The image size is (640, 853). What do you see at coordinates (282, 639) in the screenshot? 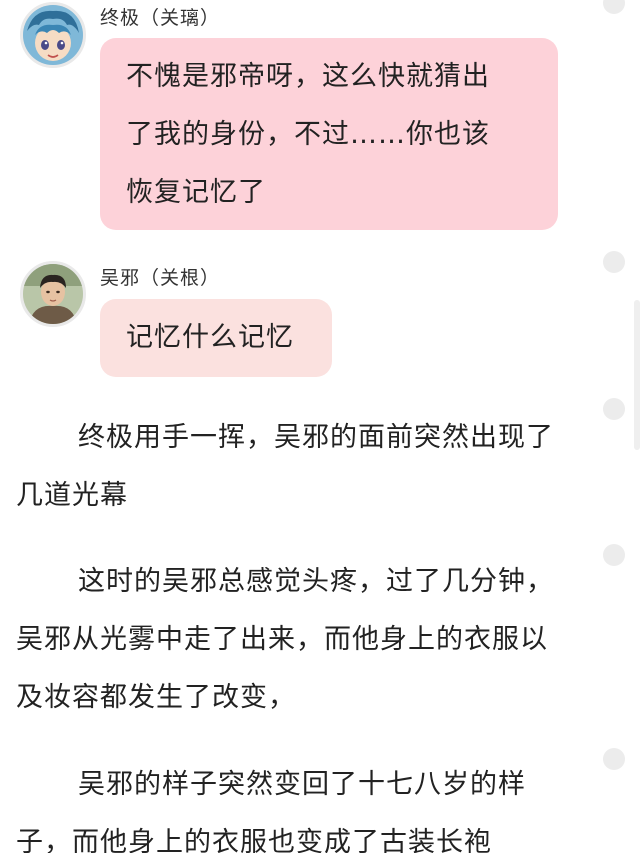
I see `paragraph-line: 吴邪从光雾中走了出来，而他身上的衣服以` at bounding box center [282, 639].